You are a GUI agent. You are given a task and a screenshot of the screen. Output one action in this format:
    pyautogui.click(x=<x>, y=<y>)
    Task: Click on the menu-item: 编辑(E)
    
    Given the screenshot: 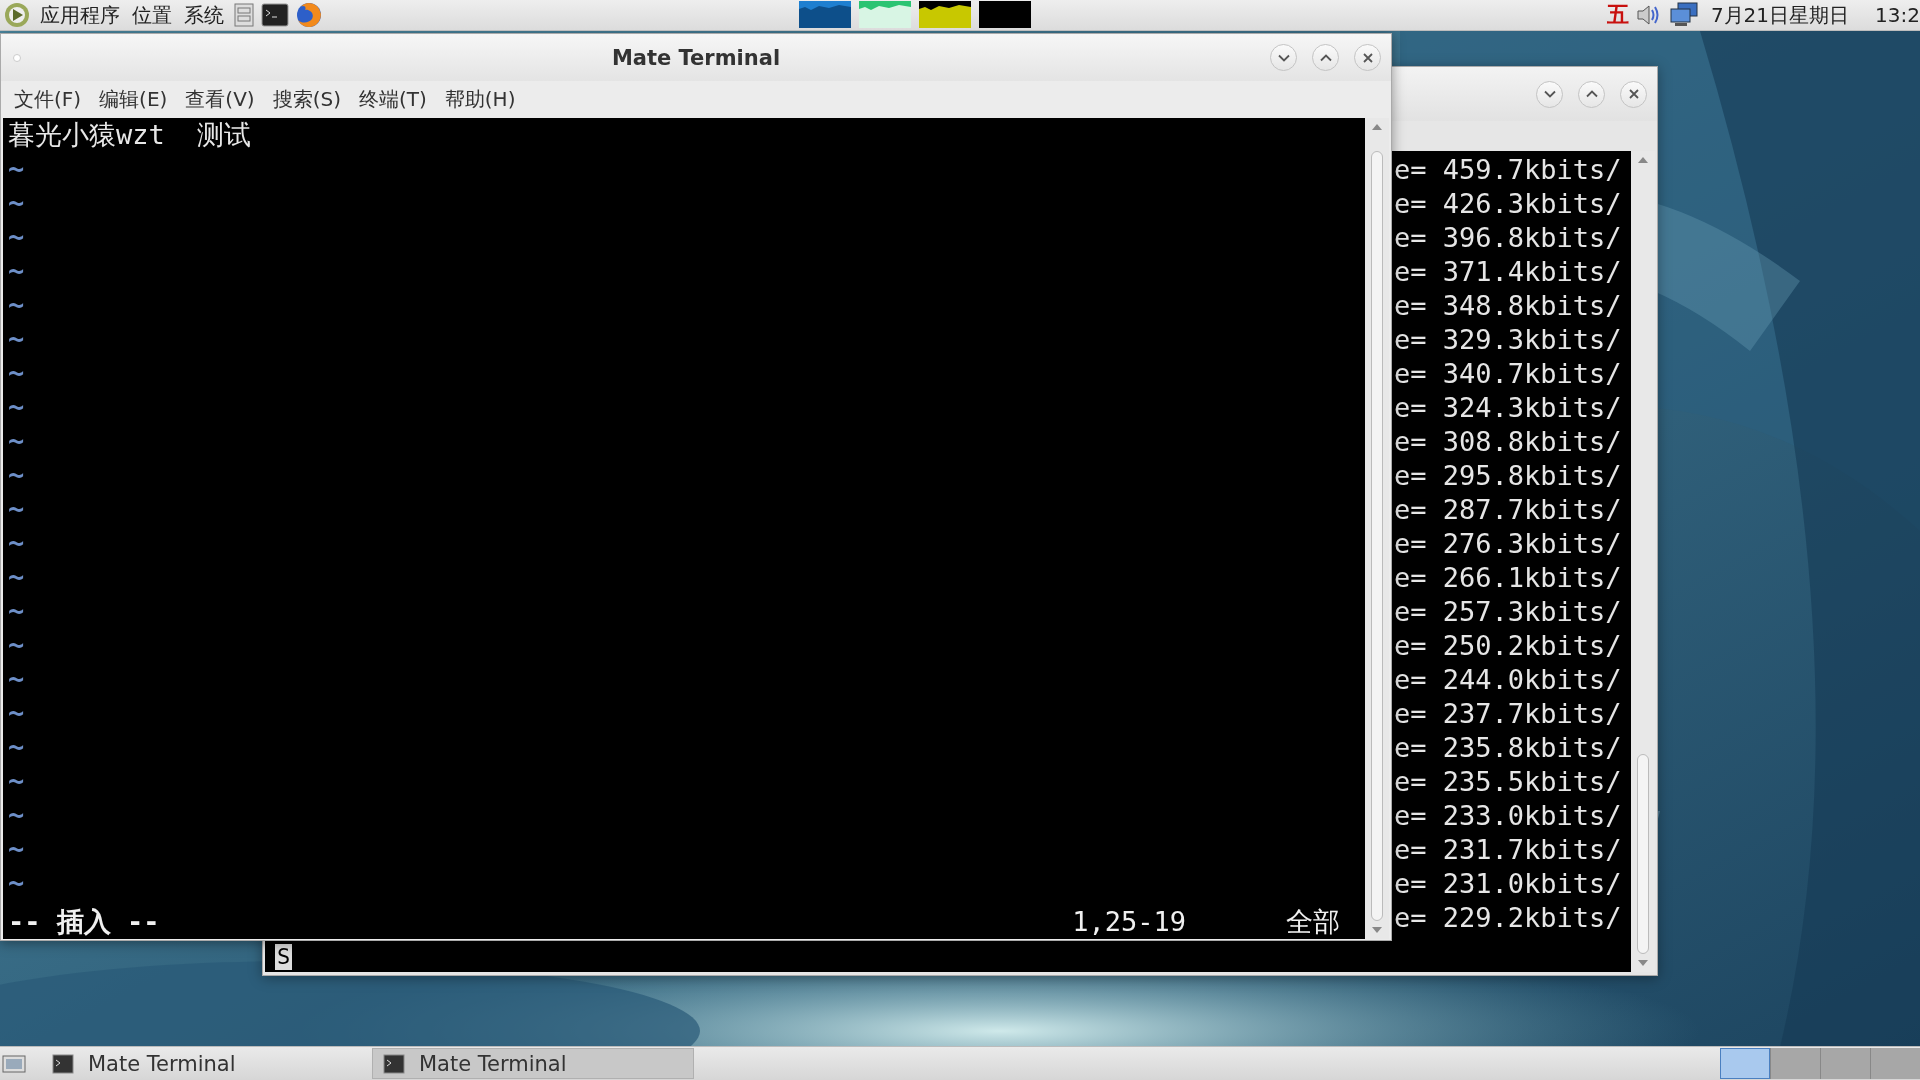 What is the action you would take?
    pyautogui.click(x=133, y=99)
    